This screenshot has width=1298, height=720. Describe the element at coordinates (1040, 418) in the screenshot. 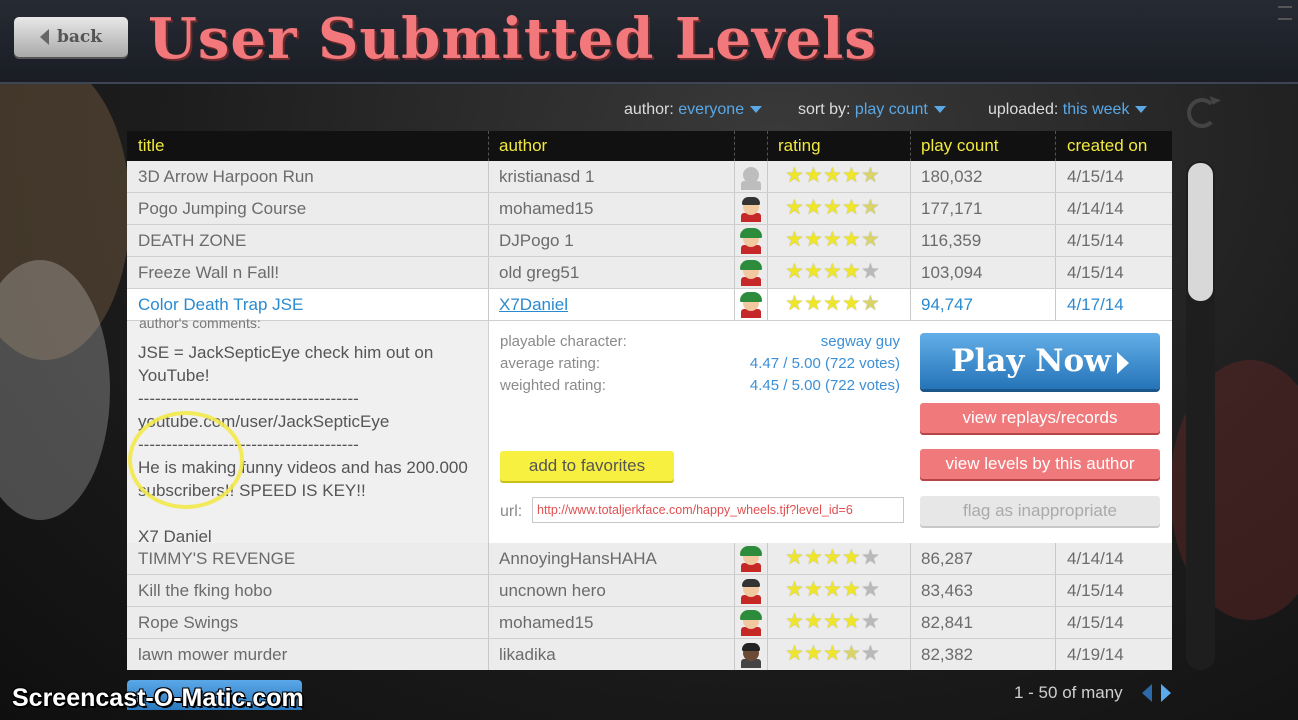

I see `view-replays-button: view replays/records` at that location.